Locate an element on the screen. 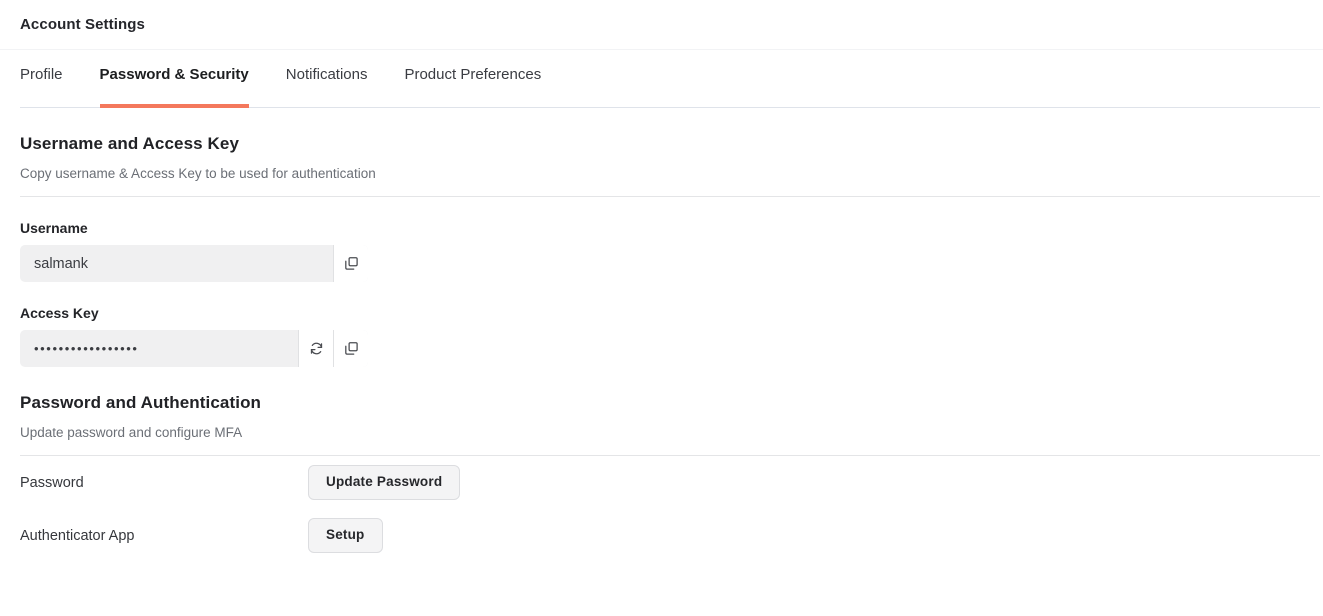  row-password: Password Update Password is located at coordinates (670, 482).